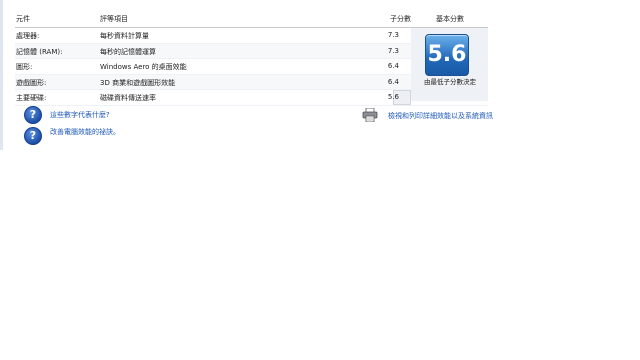  What do you see at coordinates (400, 19) in the screenshot?
I see `header-subscore: 子分數` at bounding box center [400, 19].